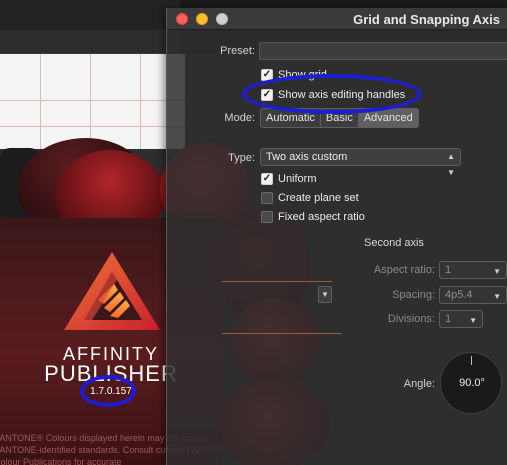  Describe the element at coordinates (90, 15) in the screenshot. I see `app-toolbar` at that location.